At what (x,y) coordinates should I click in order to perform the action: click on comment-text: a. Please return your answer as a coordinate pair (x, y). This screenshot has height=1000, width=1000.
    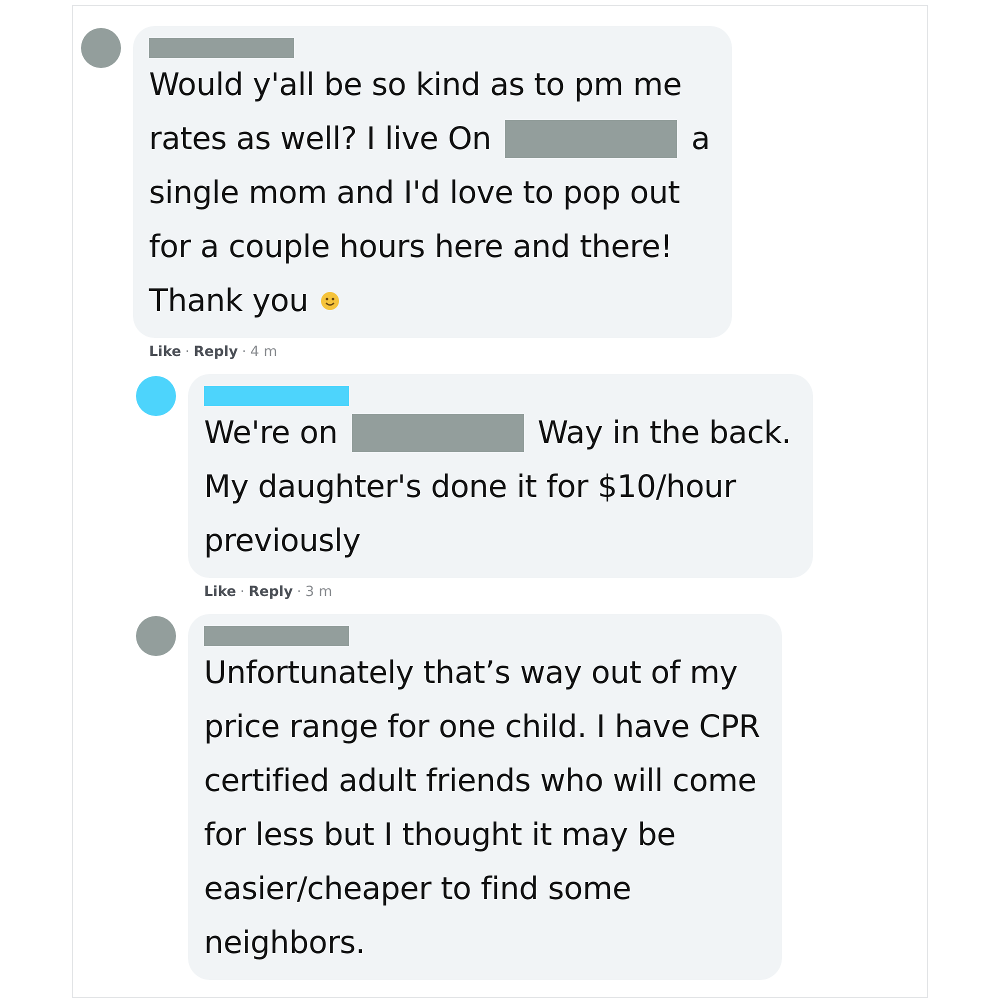
    Looking at the image, I should click on (700, 139).